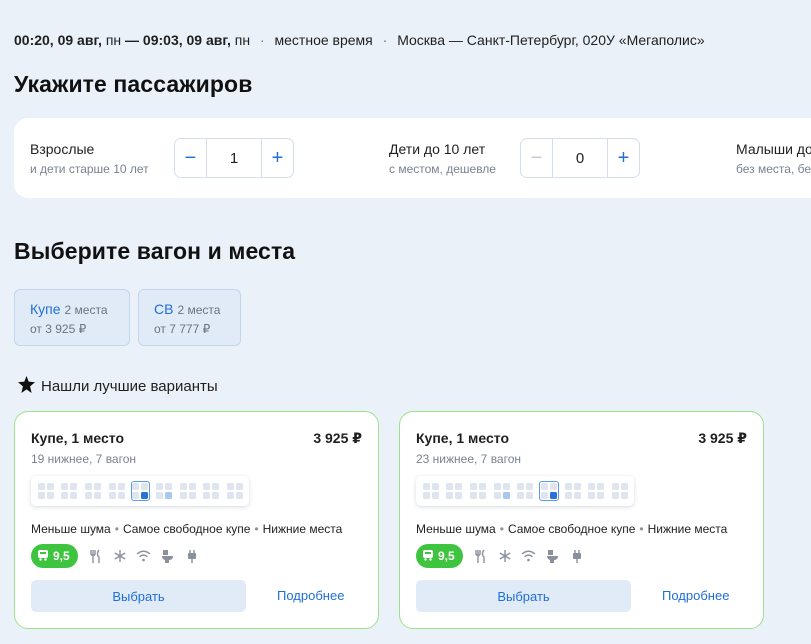 The width and height of the screenshot is (811, 644). What do you see at coordinates (323, 40) in the screenshot?
I see `time-note: местное время` at bounding box center [323, 40].